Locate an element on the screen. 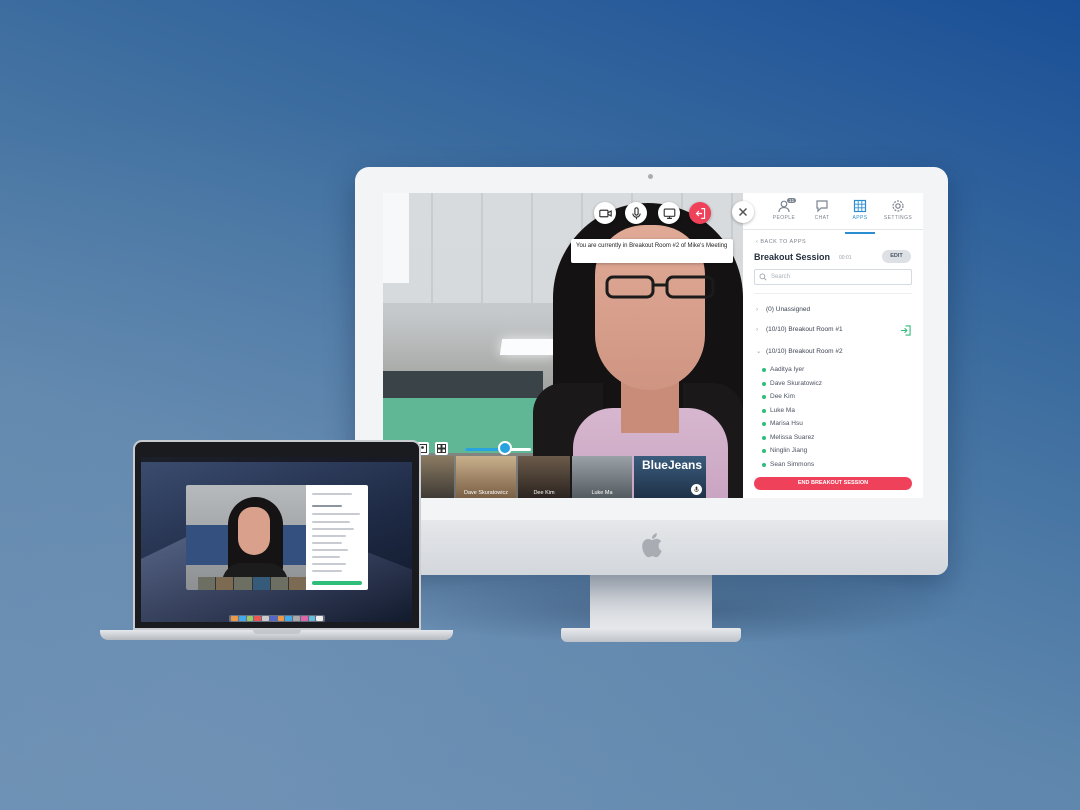 This screenshot has width=1080, height=810. leave-icon is located at coordinates (700, 213).